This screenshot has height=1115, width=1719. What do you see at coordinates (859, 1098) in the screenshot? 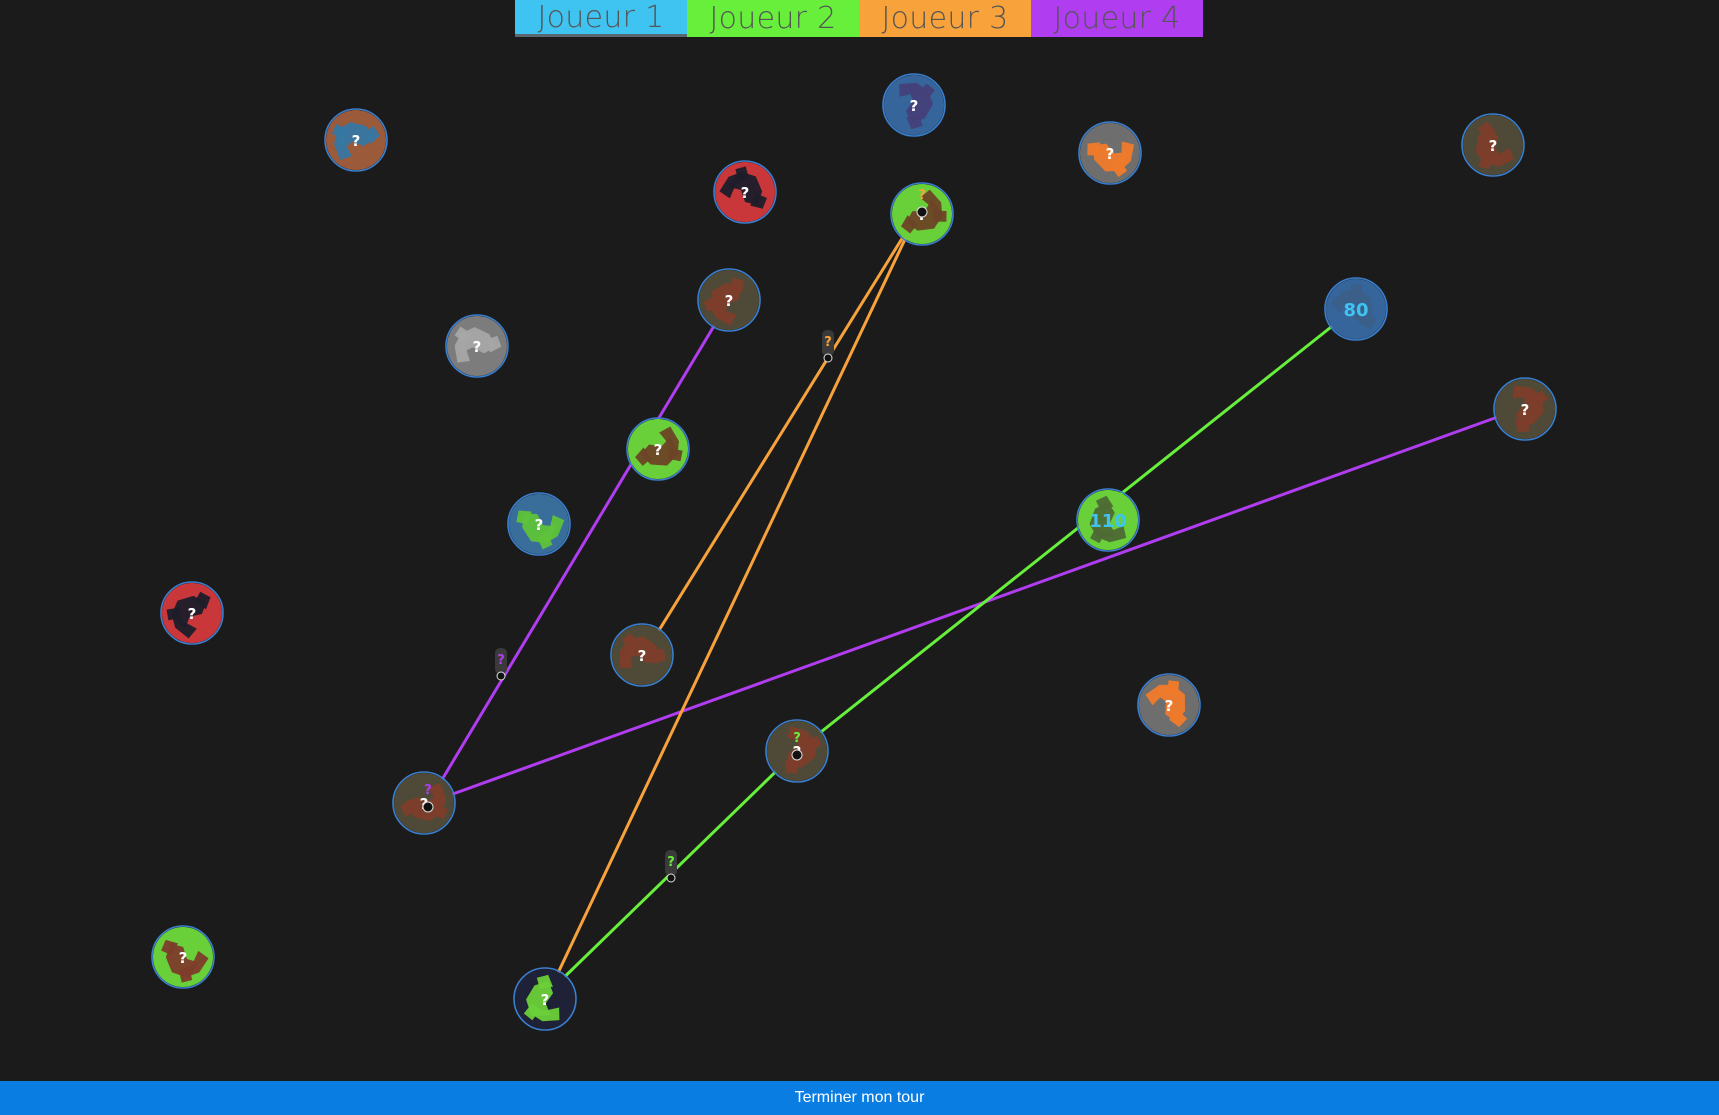
I see `end-turn-button: Terminer mon tour` at bounding box center [859, 1098].